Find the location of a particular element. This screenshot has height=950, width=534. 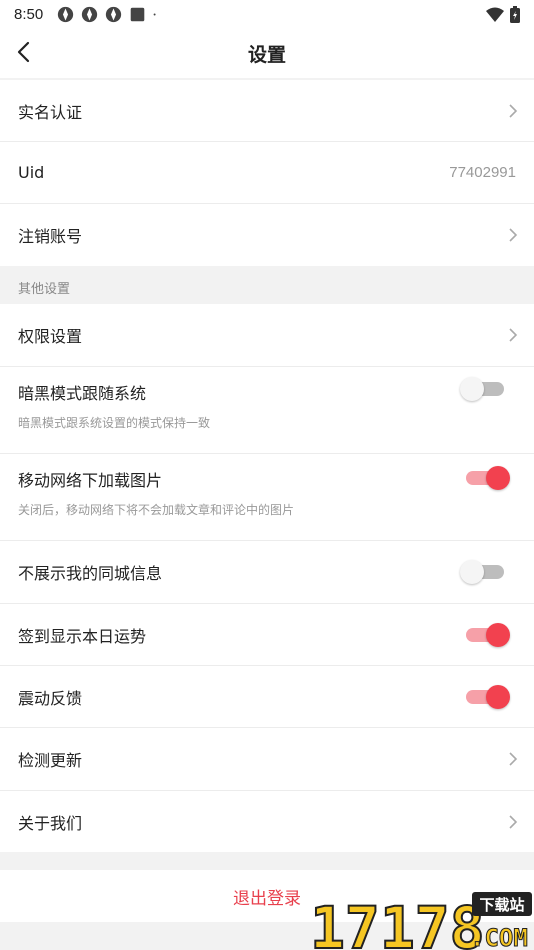

row-label: 震动反馈 is located at coordinates (50, 698).